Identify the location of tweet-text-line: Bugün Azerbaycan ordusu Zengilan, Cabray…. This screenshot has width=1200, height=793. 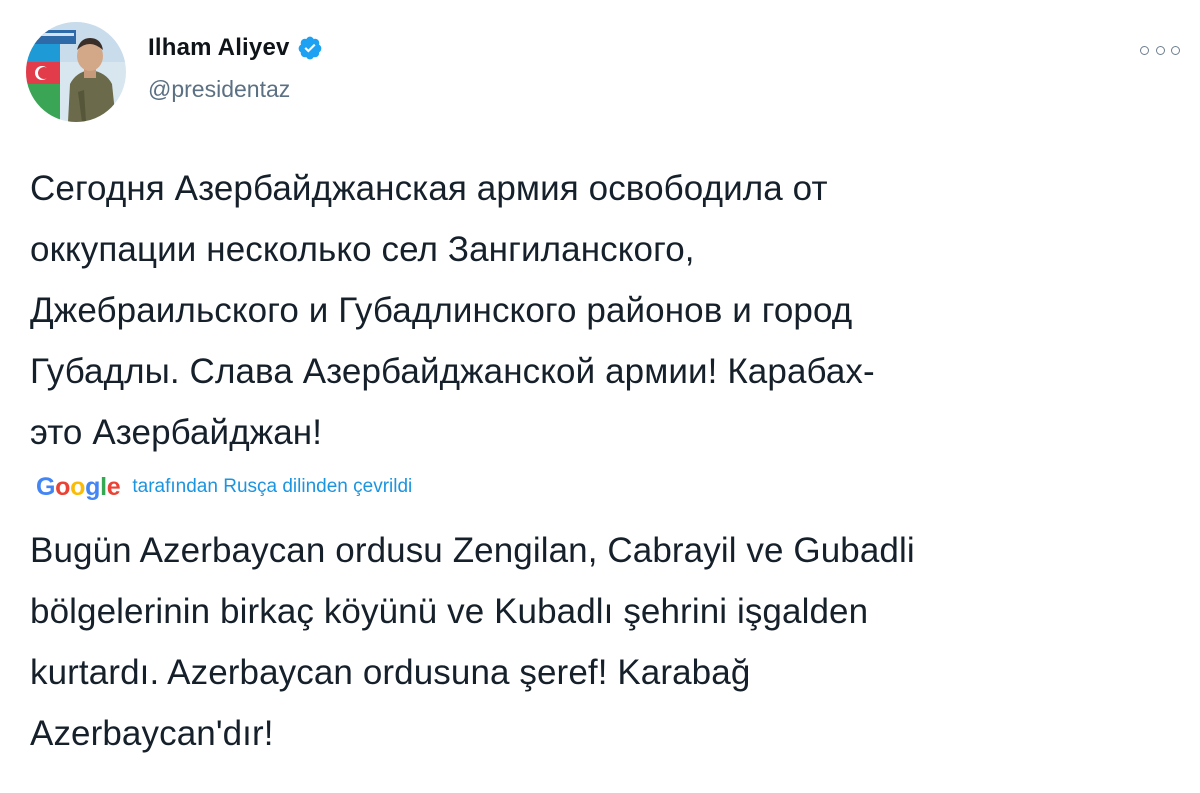
(472, 550).